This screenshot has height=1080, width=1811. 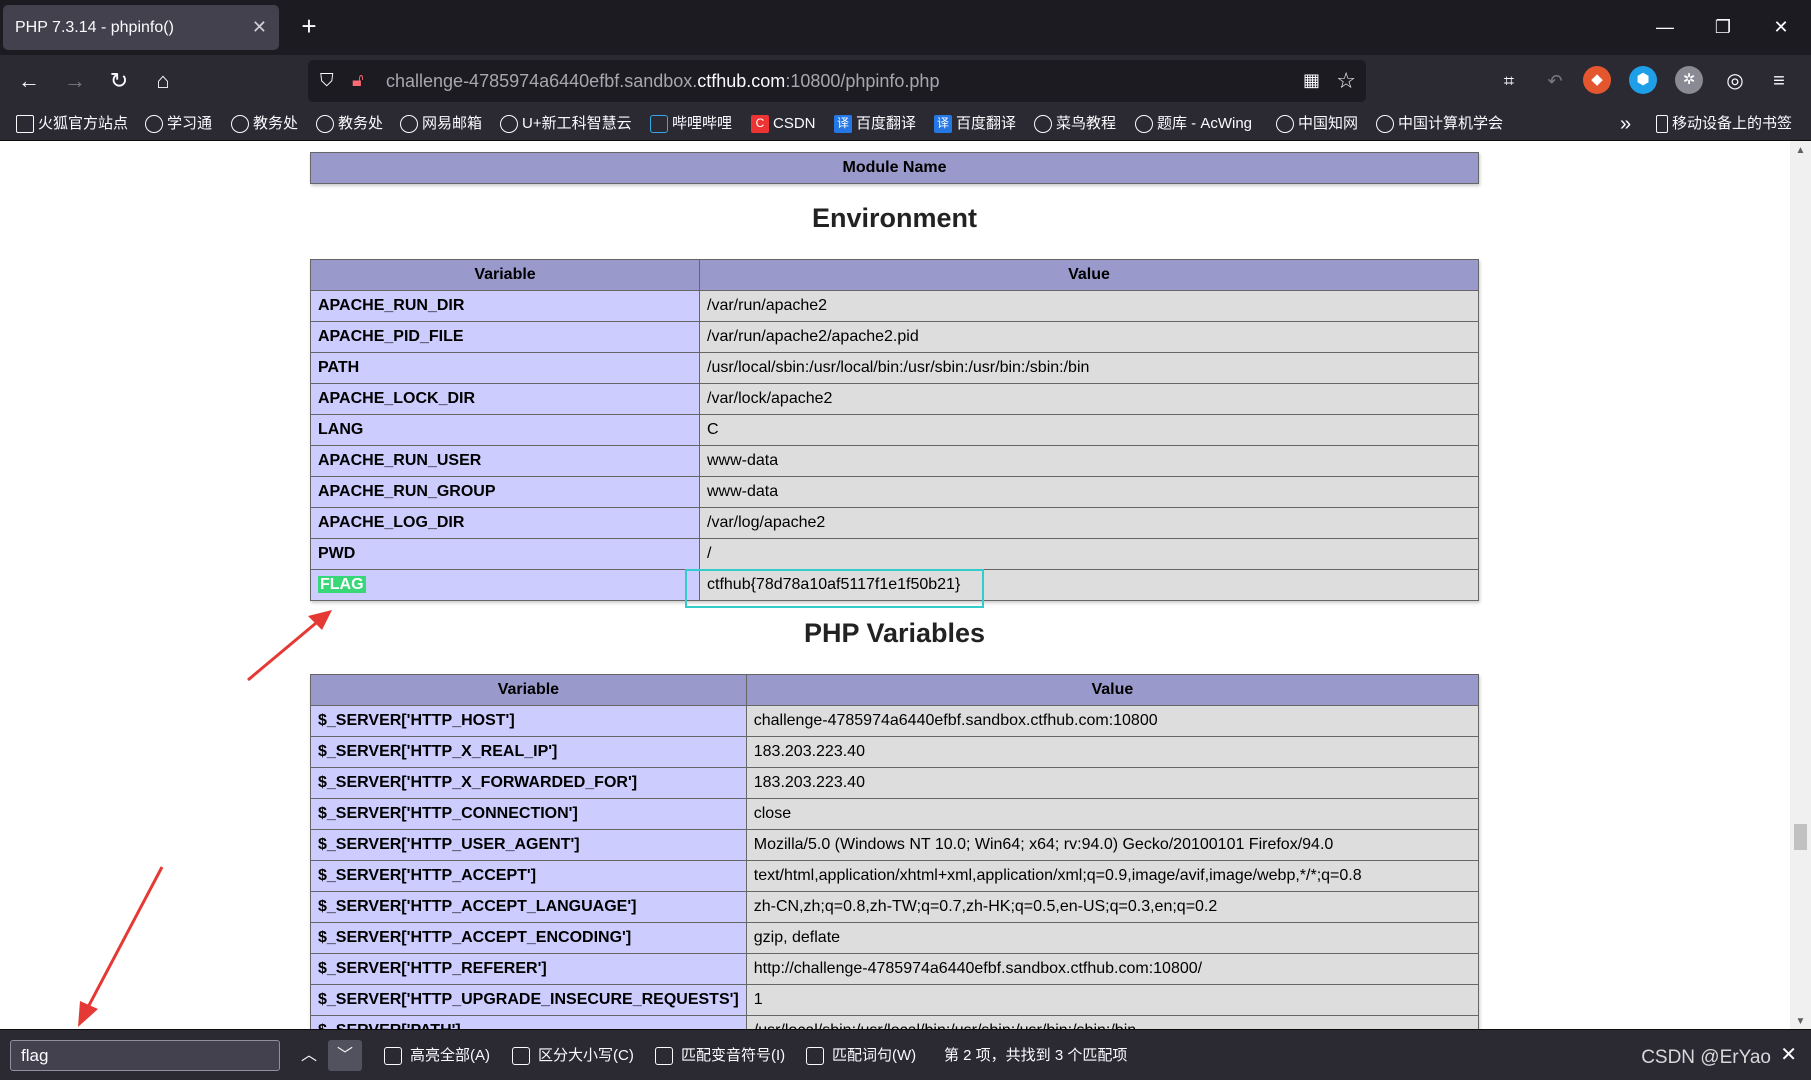 I want to click on mobile-device-icon, so click(x=1662, y=124).